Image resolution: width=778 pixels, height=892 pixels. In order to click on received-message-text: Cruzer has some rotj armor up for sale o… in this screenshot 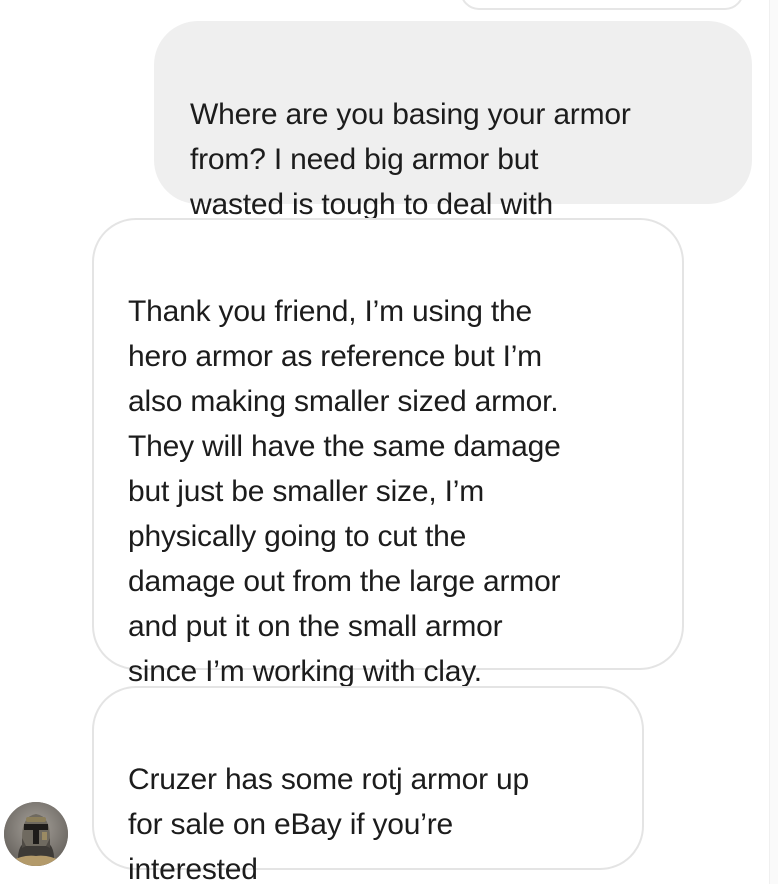, I will do `click(329, 824)`.